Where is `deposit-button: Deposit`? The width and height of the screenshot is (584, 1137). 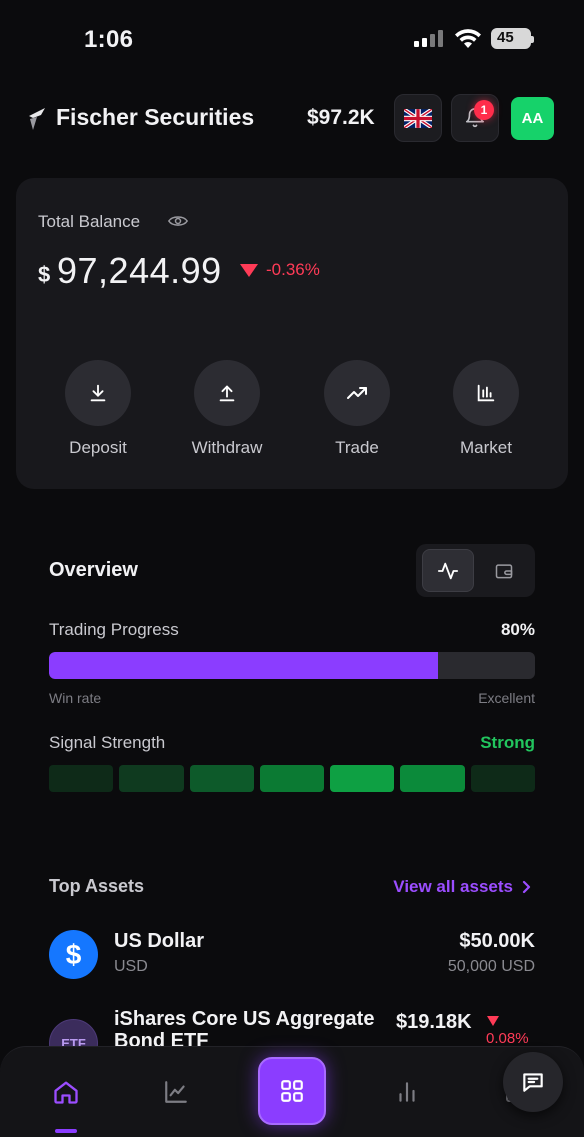
deposit-button: Deposit is located at coordinates (98, 409).